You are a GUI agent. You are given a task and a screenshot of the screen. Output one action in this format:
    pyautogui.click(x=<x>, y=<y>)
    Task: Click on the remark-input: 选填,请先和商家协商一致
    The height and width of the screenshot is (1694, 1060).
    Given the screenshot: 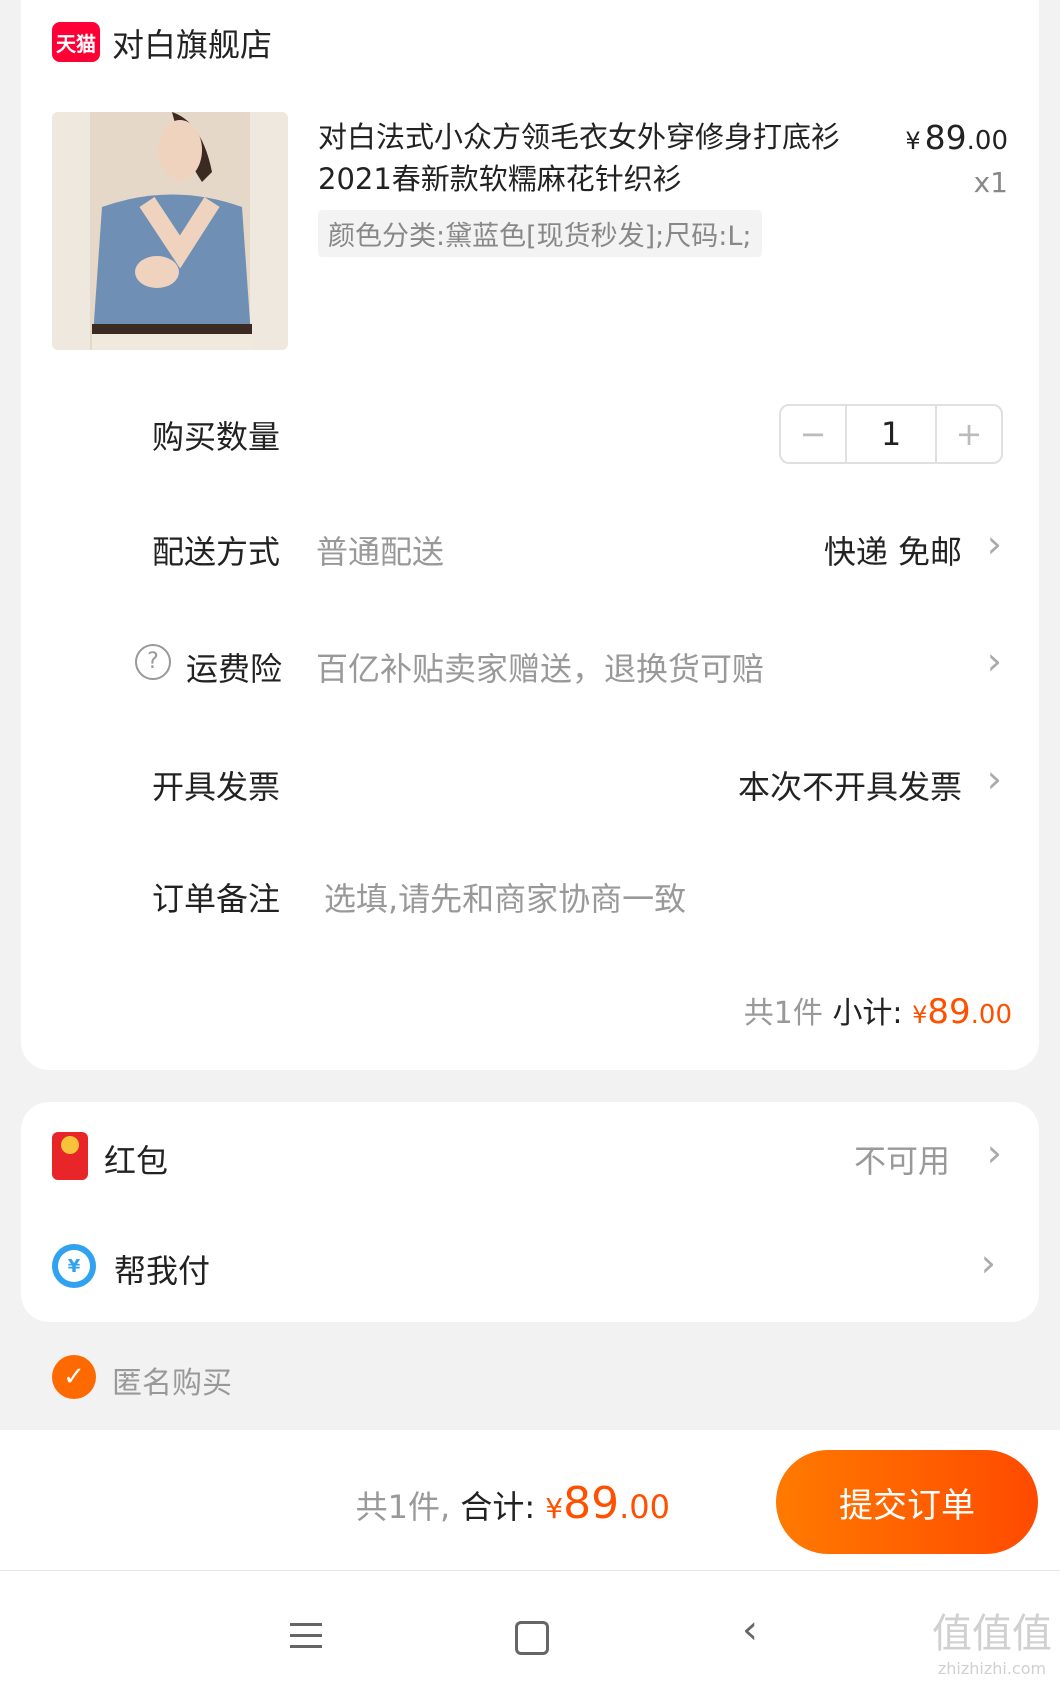 What is the action you would take?
    pyautogui.click(x=505, y=897)
    